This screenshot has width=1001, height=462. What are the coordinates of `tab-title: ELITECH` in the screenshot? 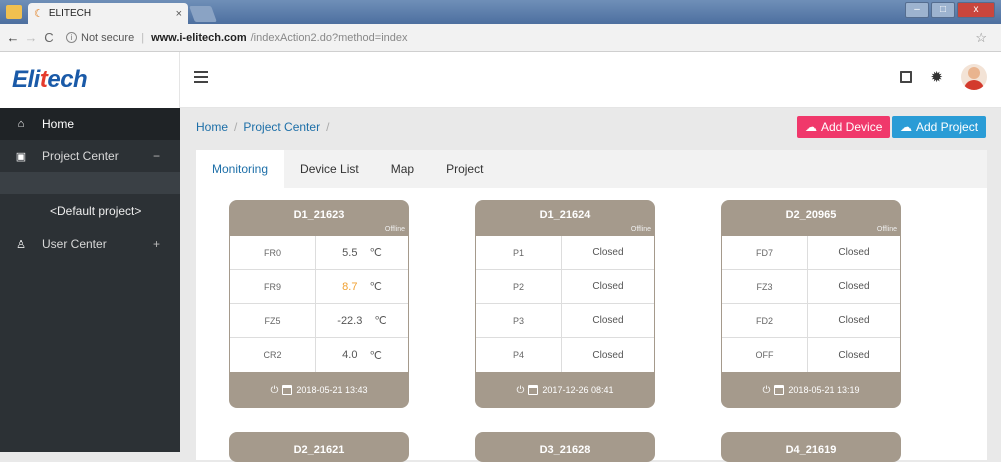 It's located at (70, 13).